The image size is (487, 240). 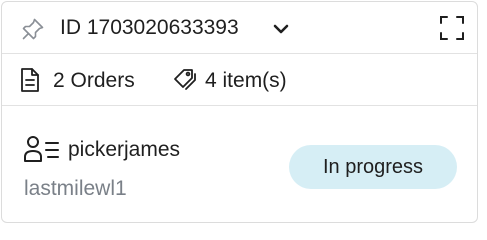 I want to click on expand-icon, so click(x=452, y=28).